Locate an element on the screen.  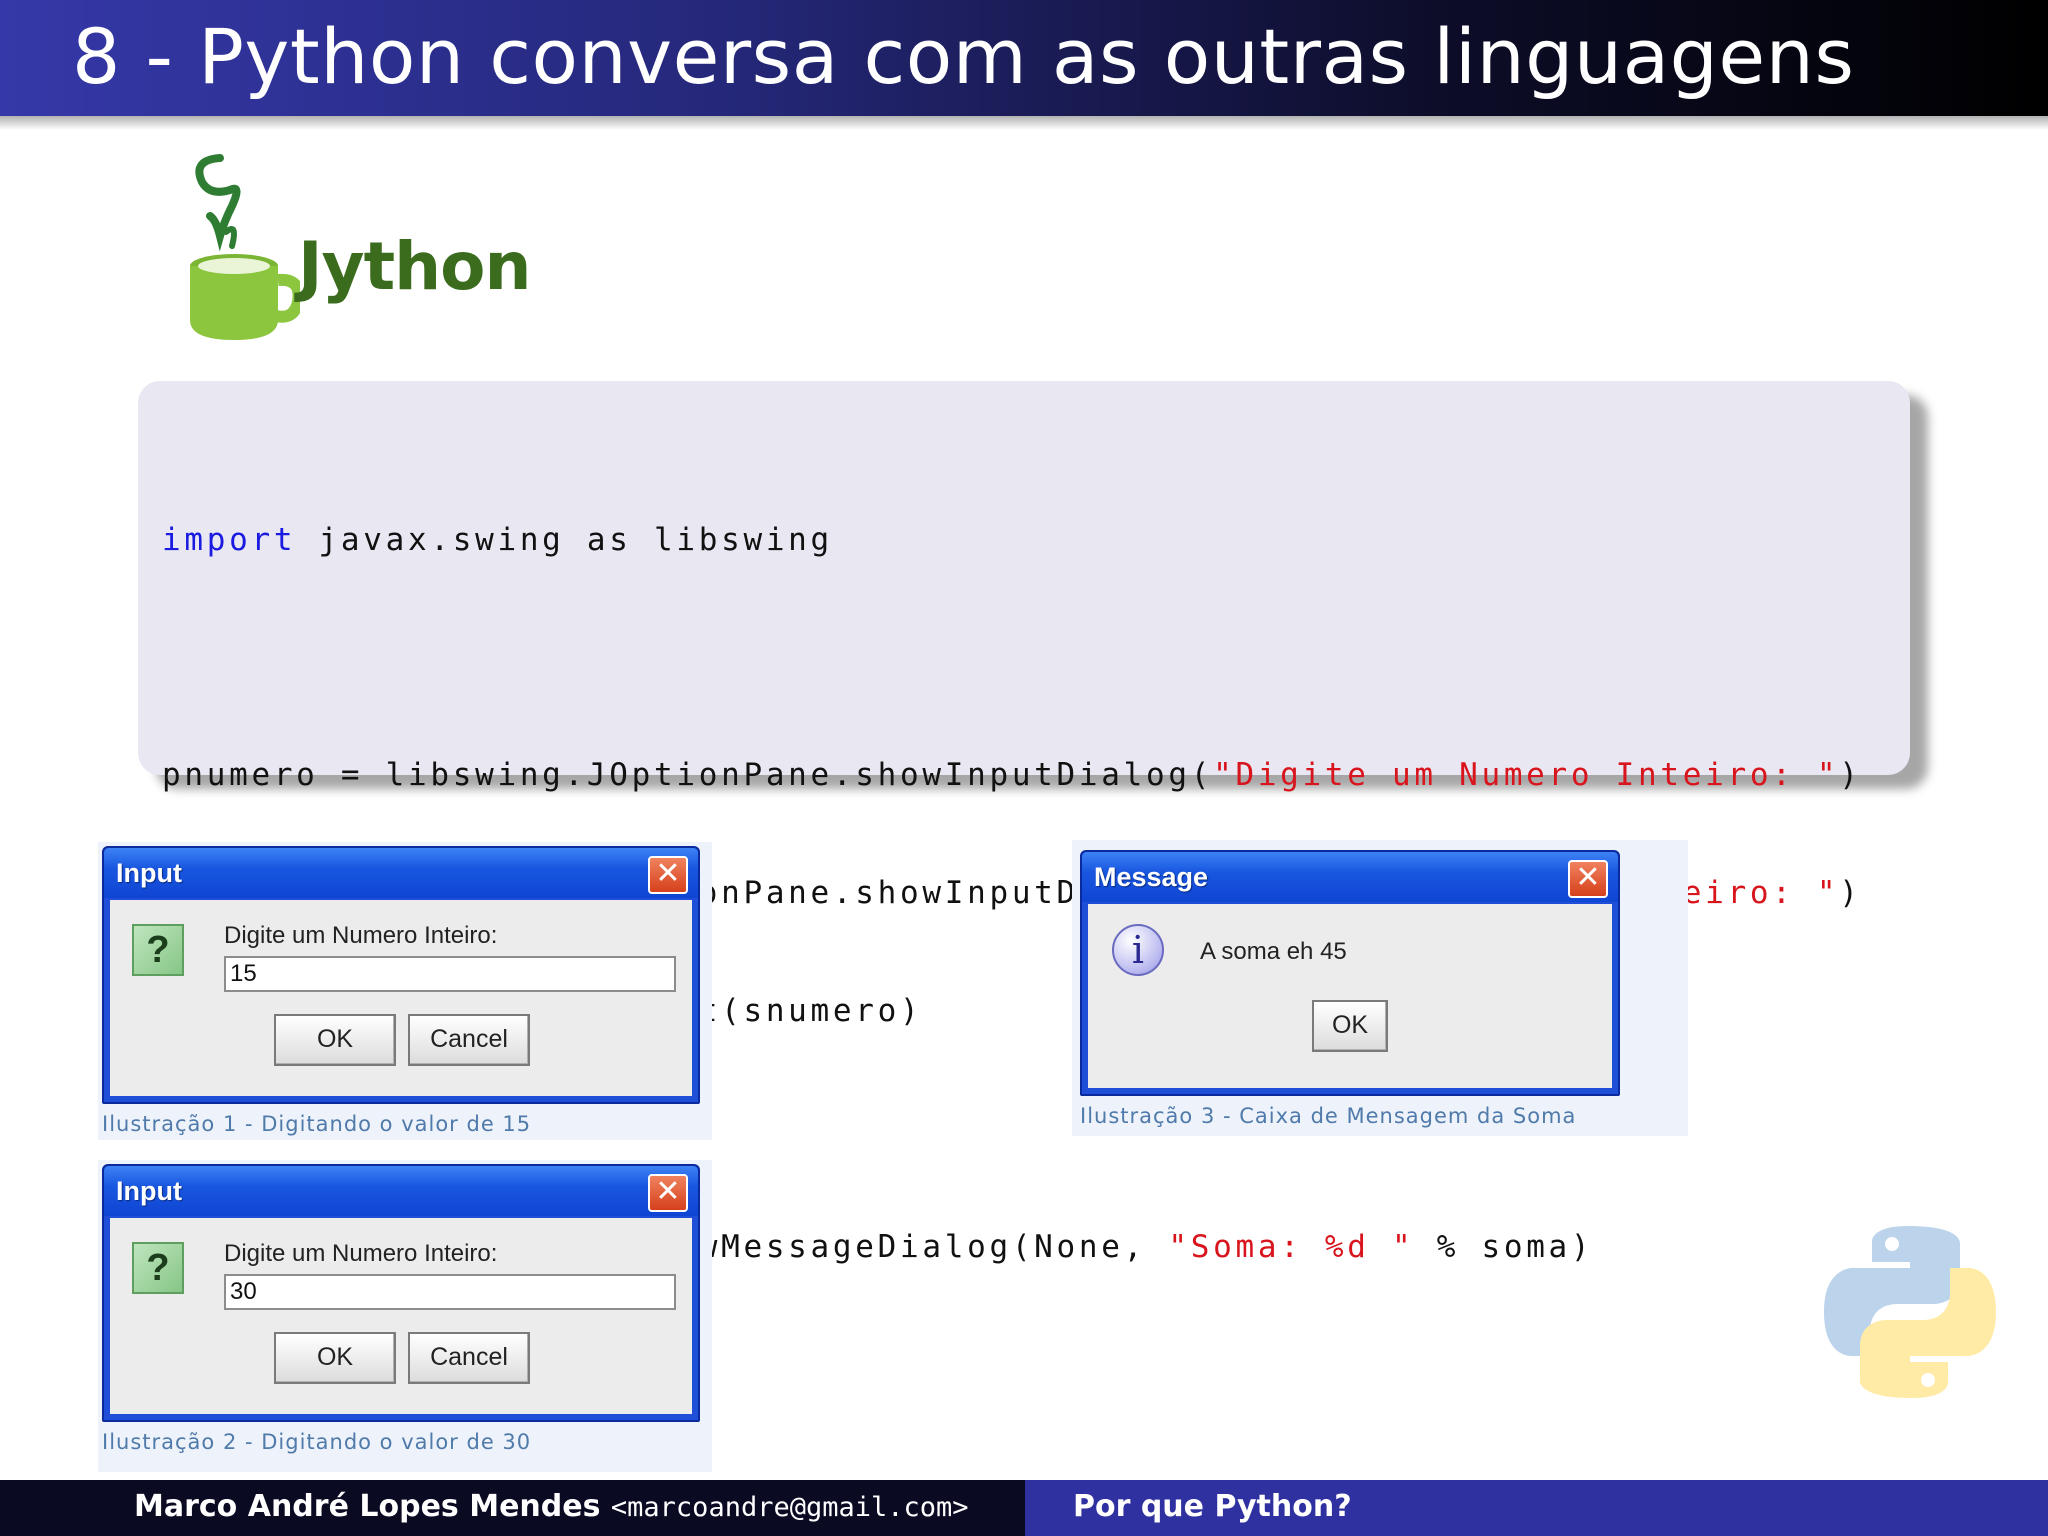
jython-cup-icon is located at coordinates (247, 247).